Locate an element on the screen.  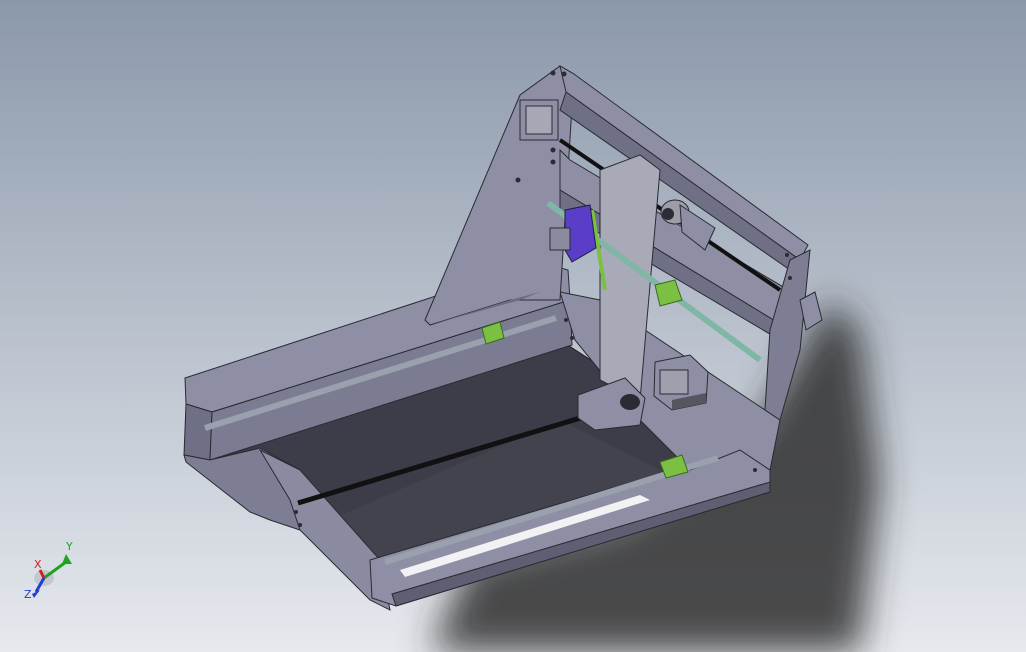
x-stepper-motor is located at coordinates (539, 120).